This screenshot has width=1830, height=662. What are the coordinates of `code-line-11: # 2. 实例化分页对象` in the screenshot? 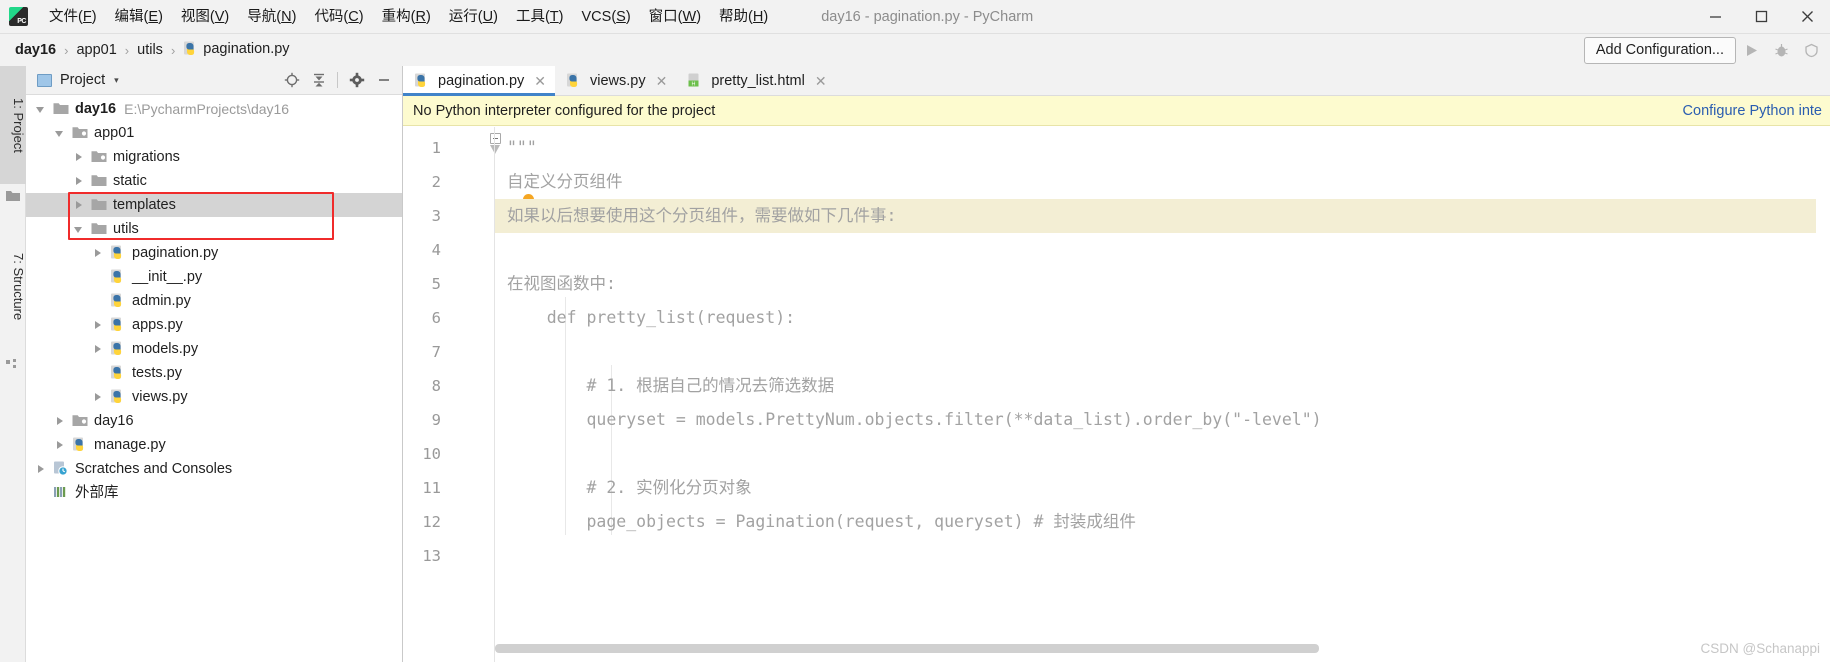 It's located at (1162, 488).